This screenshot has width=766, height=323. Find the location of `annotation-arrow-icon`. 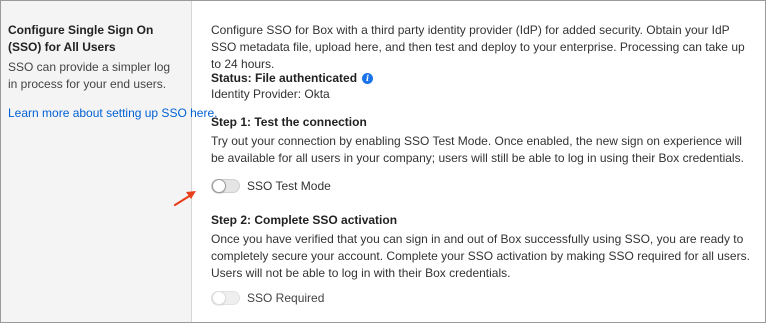

annotation-arrow-icon is located at coordinates (184, 199).